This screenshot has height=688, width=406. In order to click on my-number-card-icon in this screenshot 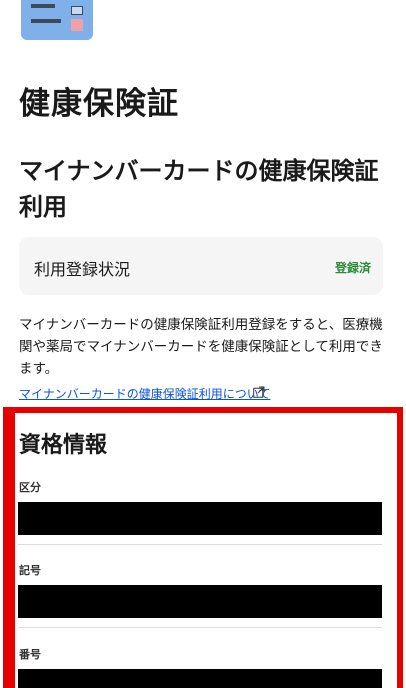, I will do `click(57, 20)`.